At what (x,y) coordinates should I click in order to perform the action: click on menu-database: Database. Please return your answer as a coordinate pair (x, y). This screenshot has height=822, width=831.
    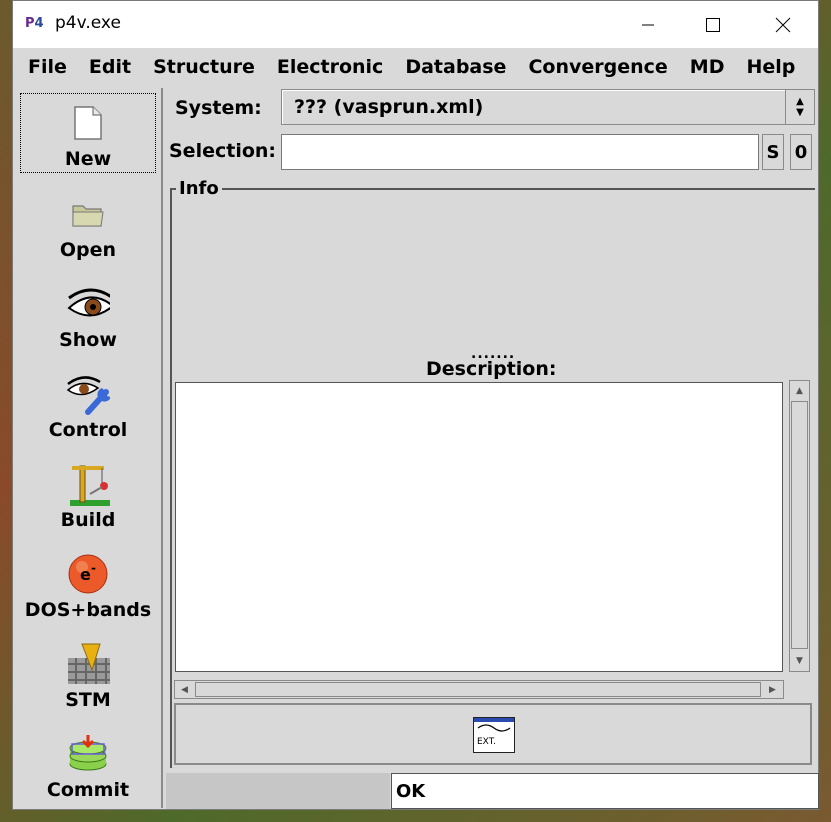
    Looking at the image, I should click on (455, 67).